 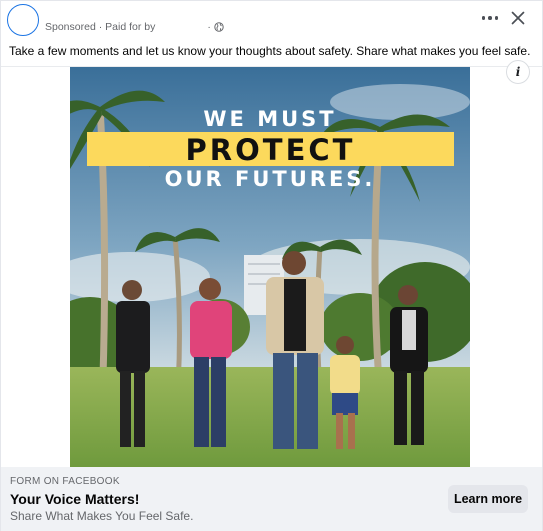 What do you see at coordinates (23, 20) in the screenshot?
I see `avatar` at bounding box center [23, 20].